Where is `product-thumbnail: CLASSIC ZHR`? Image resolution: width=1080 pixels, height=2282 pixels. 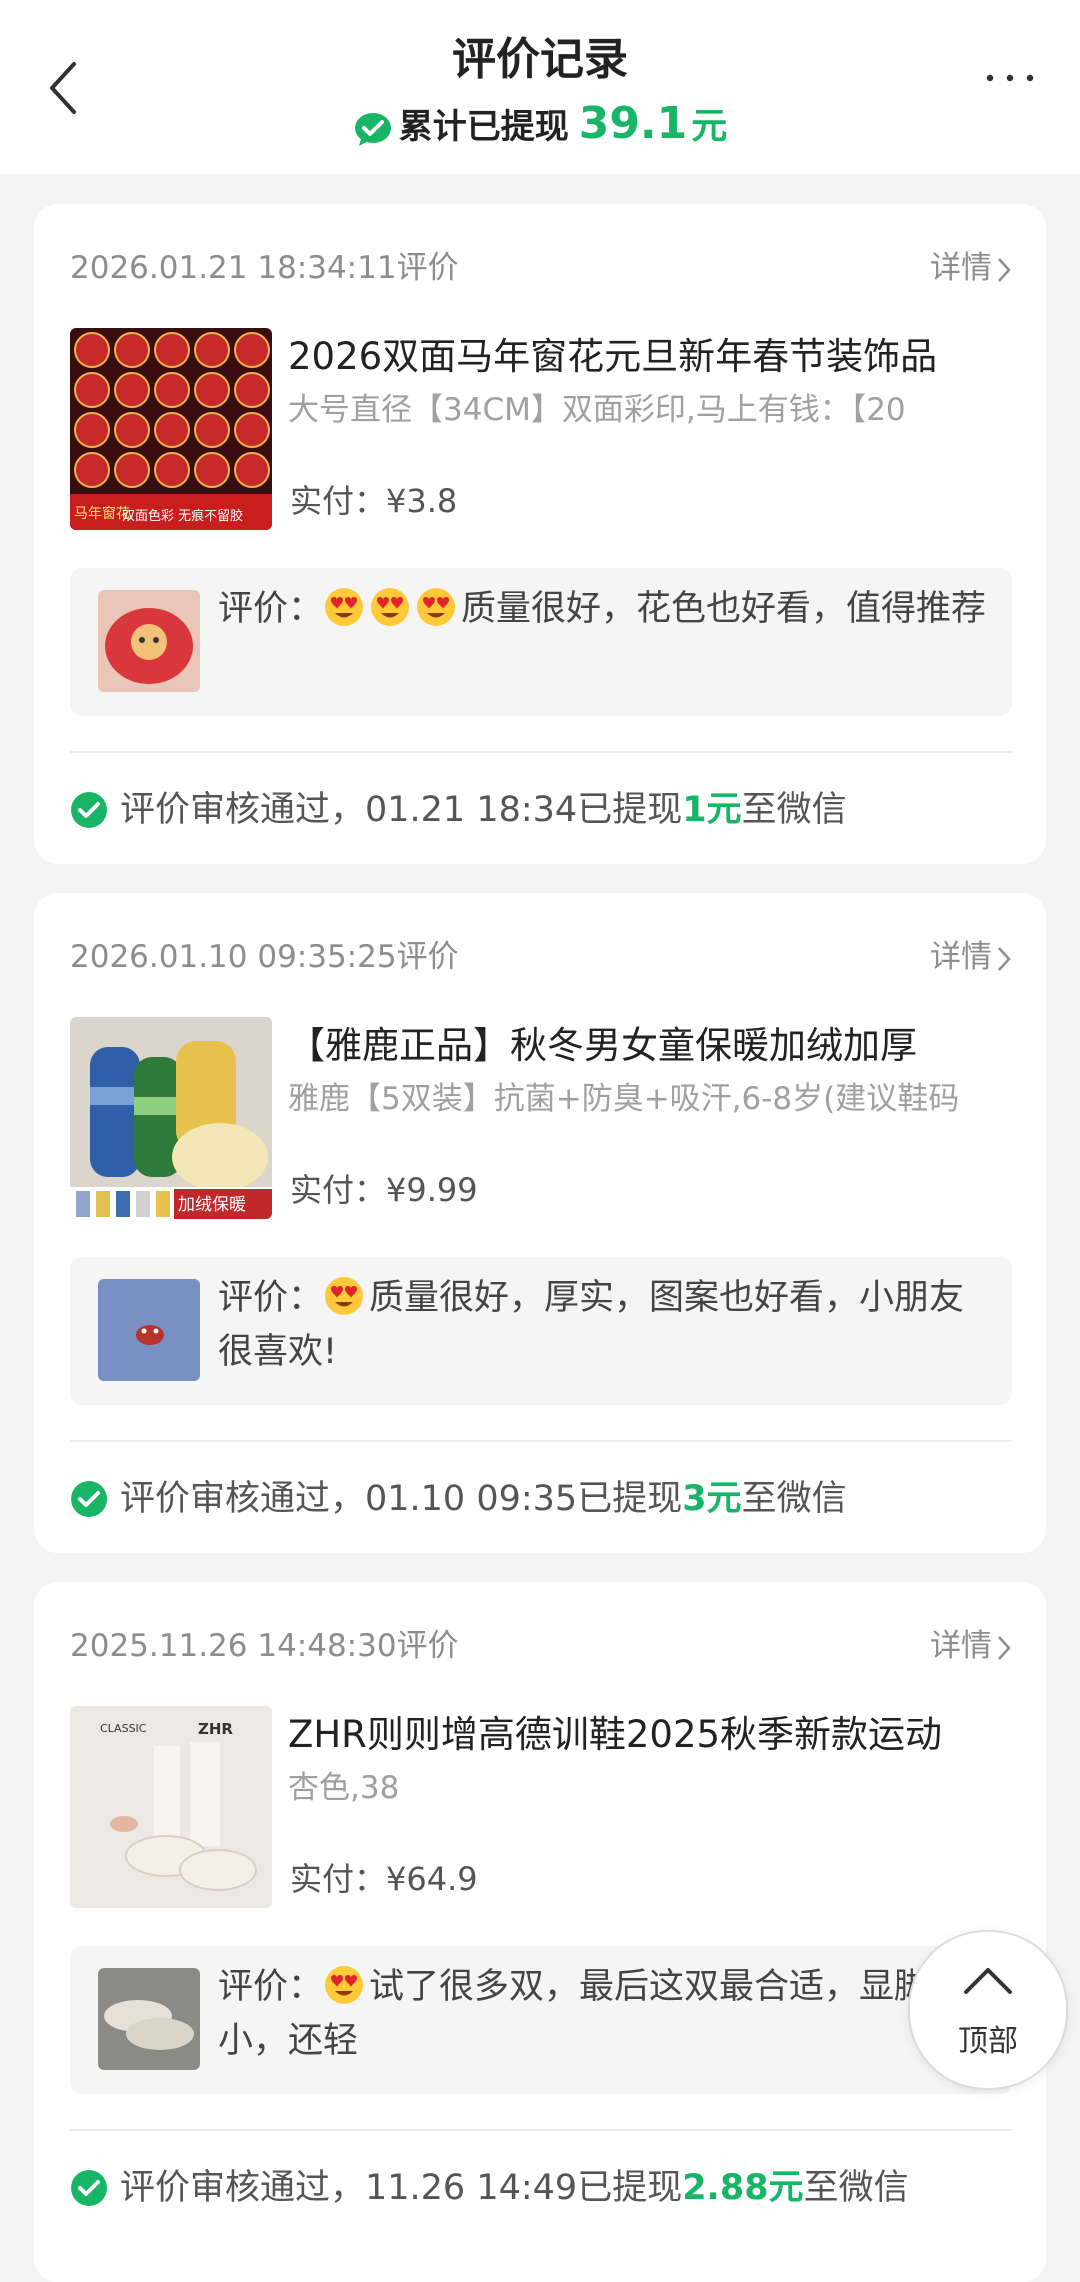 product-thumbnail: CLASSIC ZHR is located at coordinates (171, 1807).